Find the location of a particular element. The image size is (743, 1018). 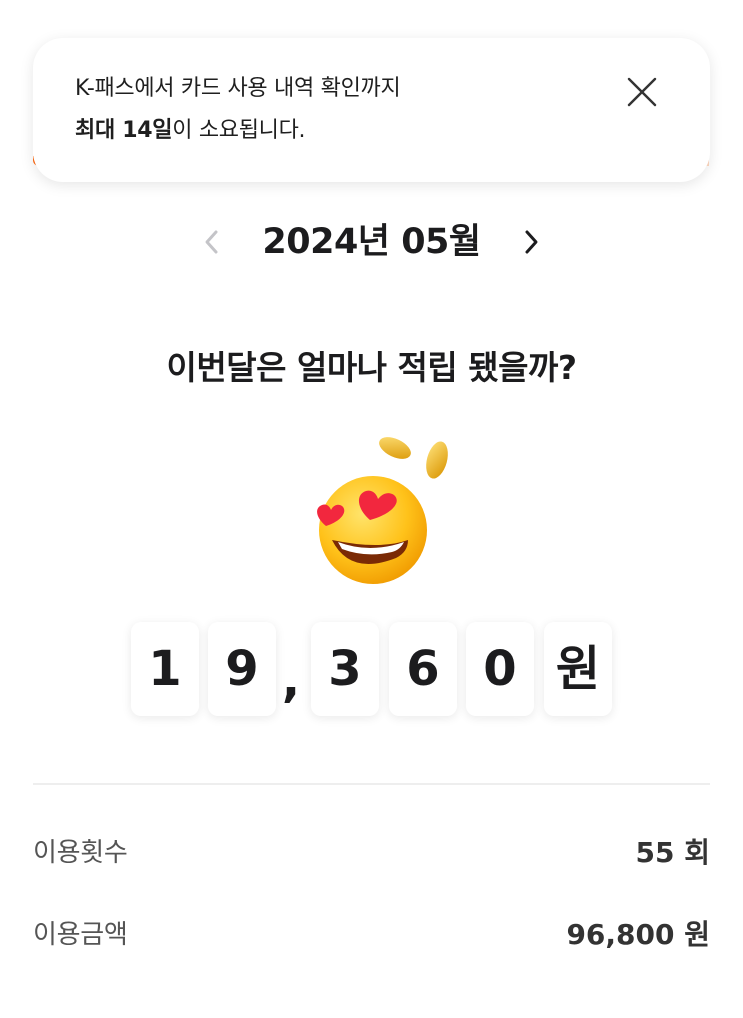

toast-message-rest: 이 소요됩니다. is located at coordinates (239, 130).